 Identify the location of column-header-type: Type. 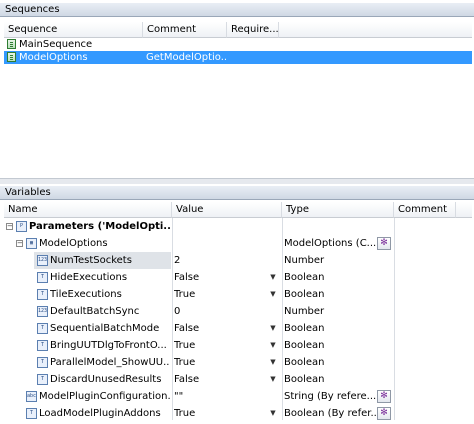
(338, 210).